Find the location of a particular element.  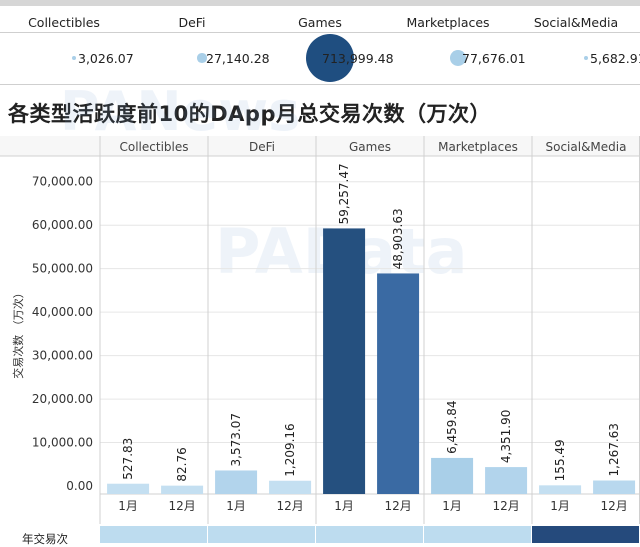

bar-value-label: 1,209.16 is located at coordinates (290, 449).